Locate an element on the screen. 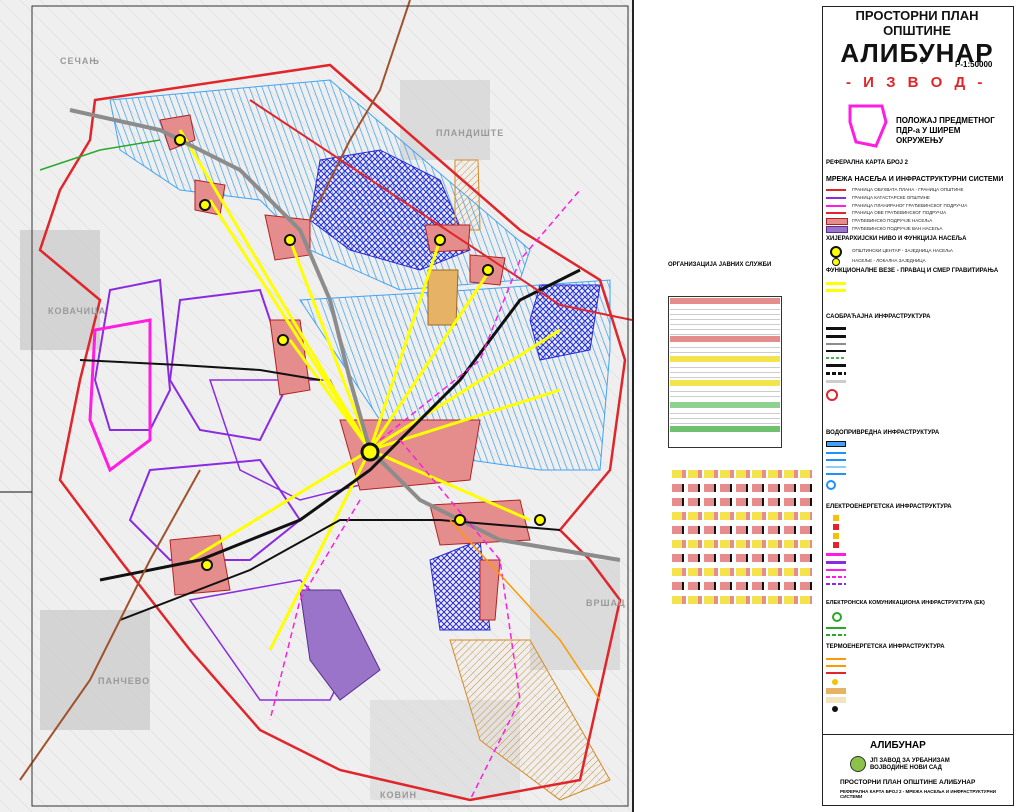 This screenshot has height=812, width=1020. thermal-swatches is located at coordinates (836, 694).